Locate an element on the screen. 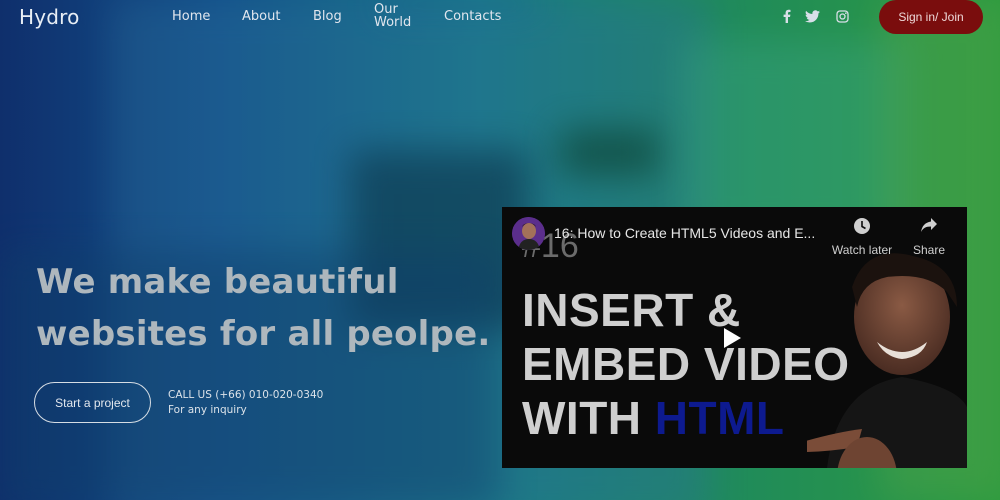 The width and height of the screenshot is (1000, 500). hero-title-line-1: We make beautiful is located at coordinates (217, 282).